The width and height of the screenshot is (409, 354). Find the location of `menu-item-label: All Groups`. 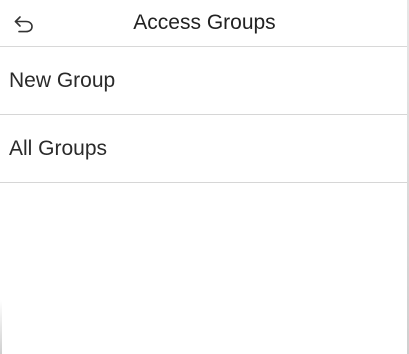

menu-item-label: All Groups is located at coordinates (58, 148).